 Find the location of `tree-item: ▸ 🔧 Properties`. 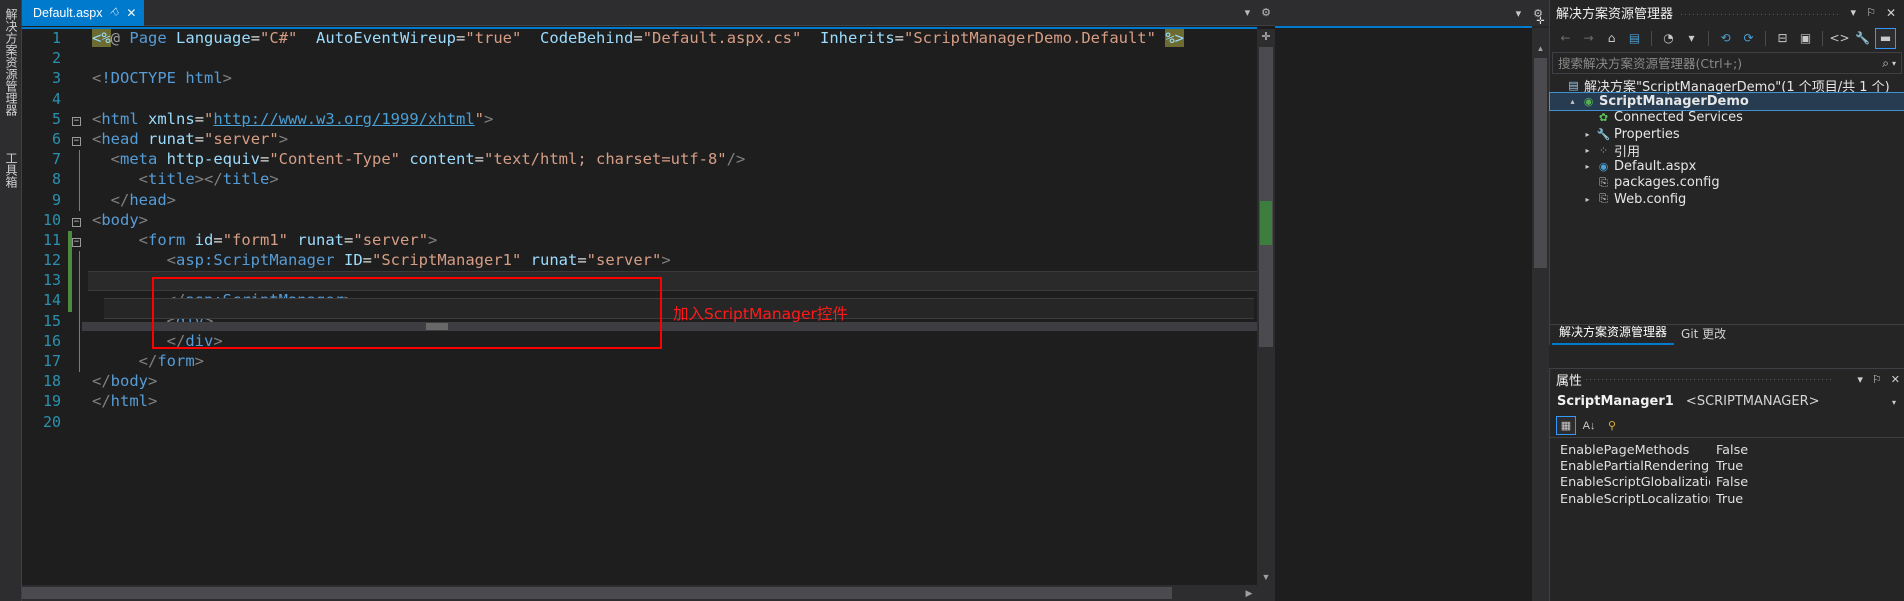

tree-item: ▸ 🔧 Properties is located at coordinates (1727, 134).